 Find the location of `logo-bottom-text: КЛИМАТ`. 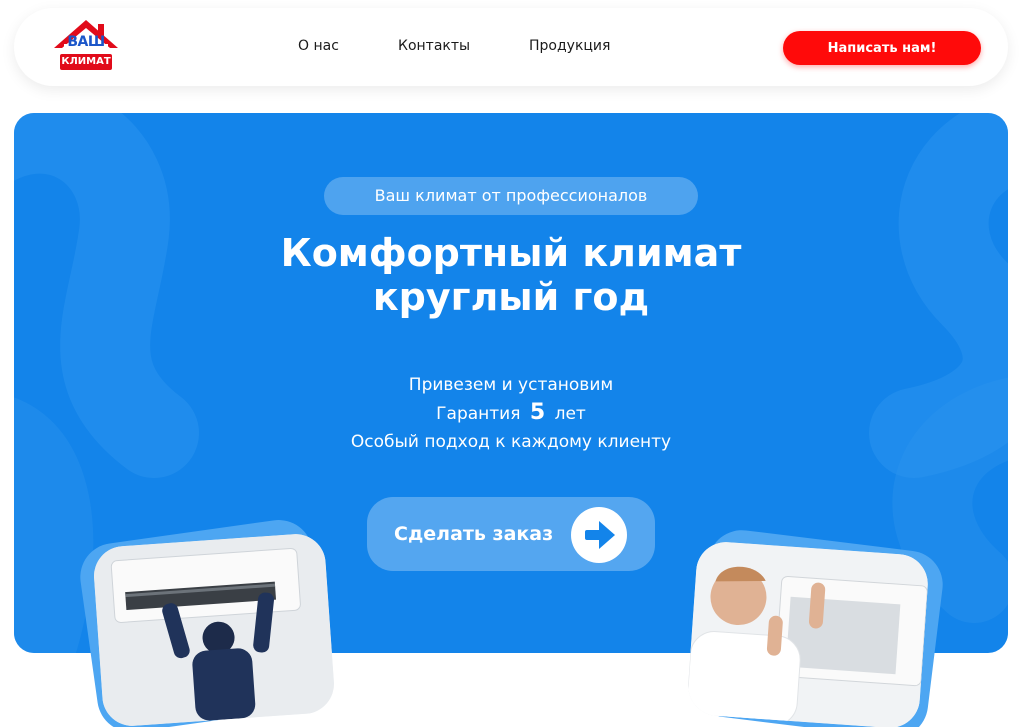

logo-bottom-text: КЛИМАТ is located at coordinates (86, 62).